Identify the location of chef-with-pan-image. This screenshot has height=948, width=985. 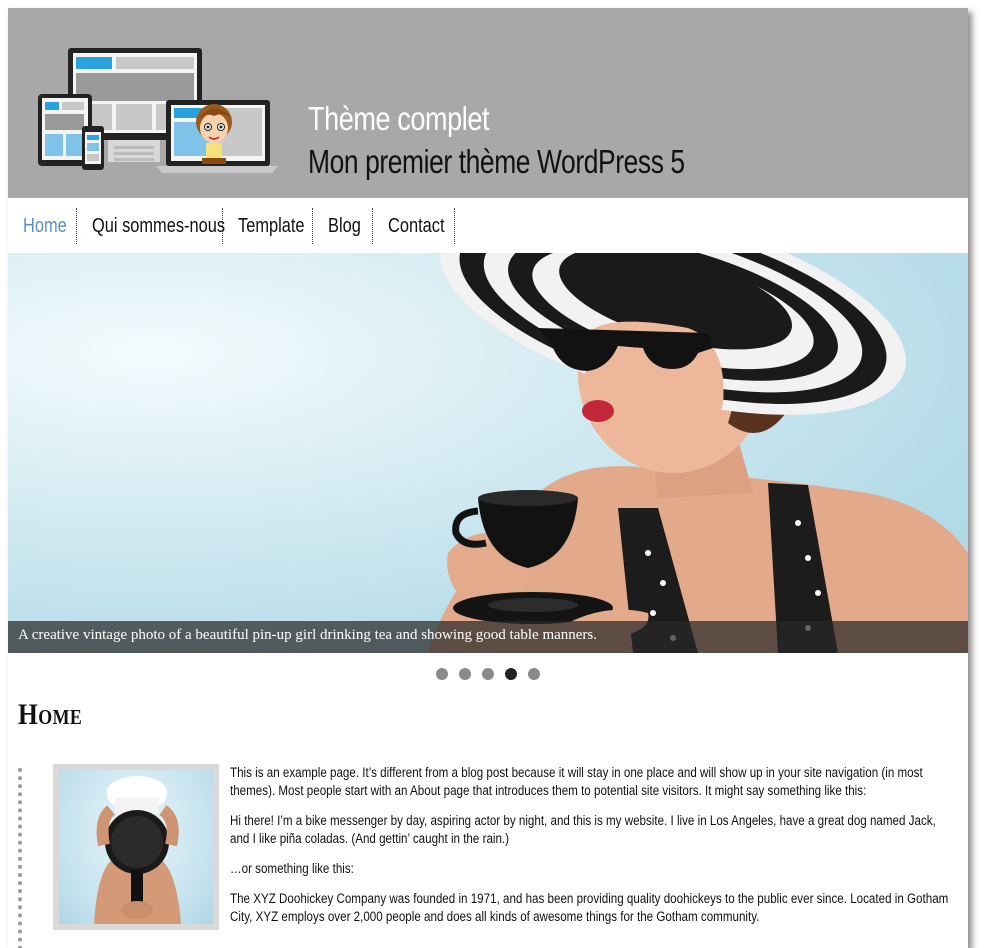
(136, 847).